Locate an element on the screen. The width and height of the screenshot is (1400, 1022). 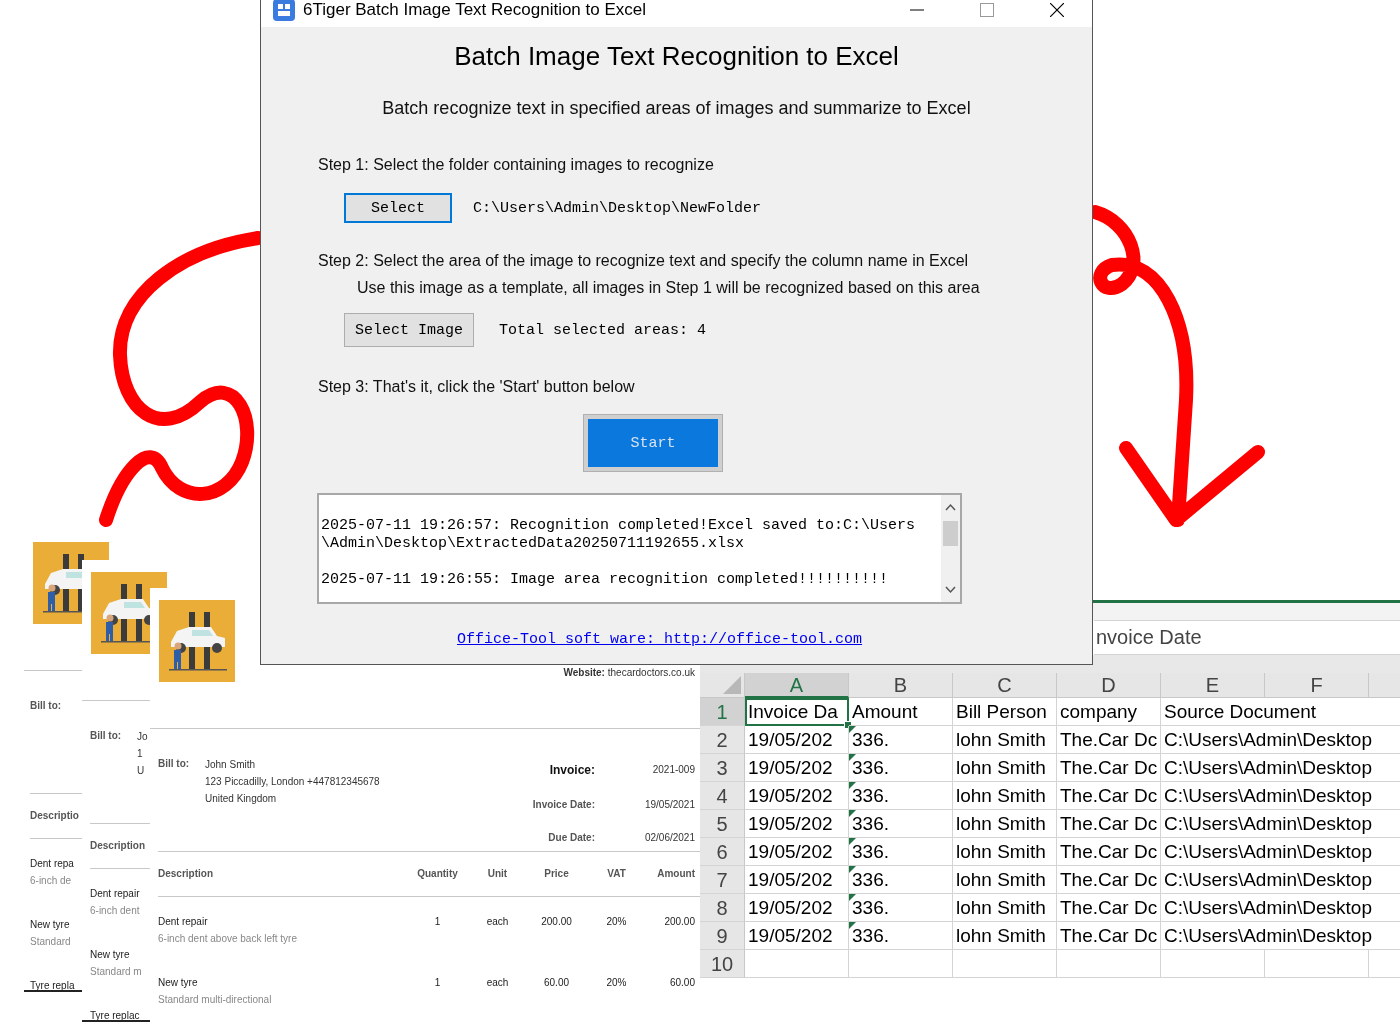
item-detail: Standard multi-directional is located at coordinates (215, 1000).